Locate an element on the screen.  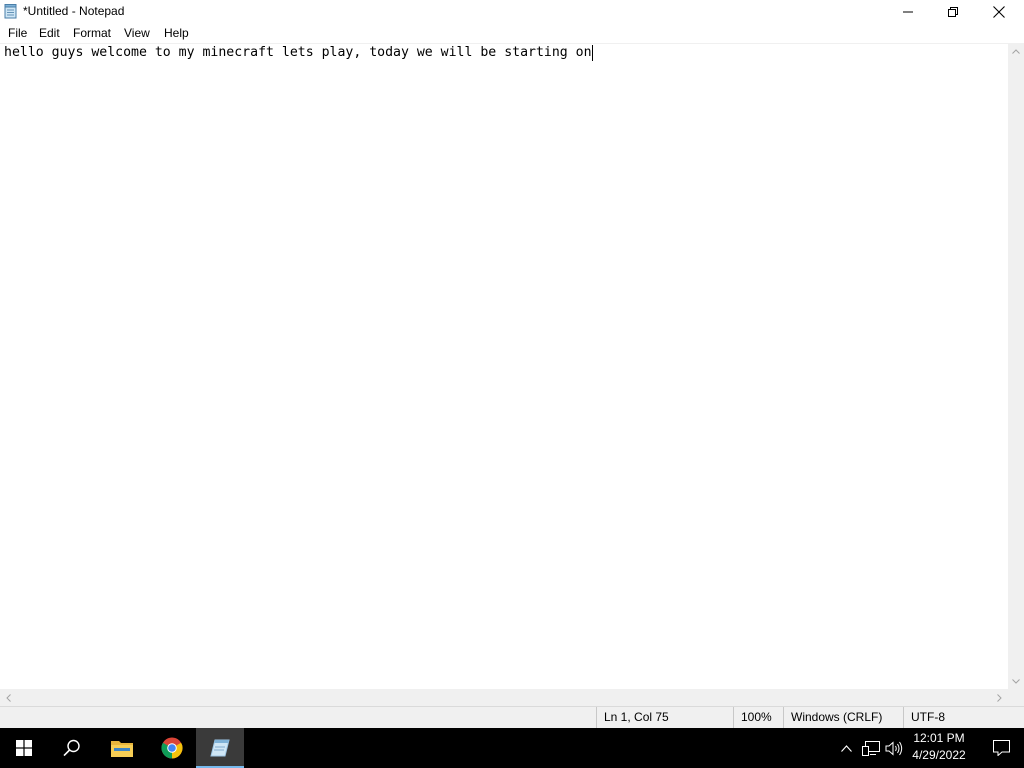
menu-bar: File Edit Format View Help is located at coordinates (512, 33).